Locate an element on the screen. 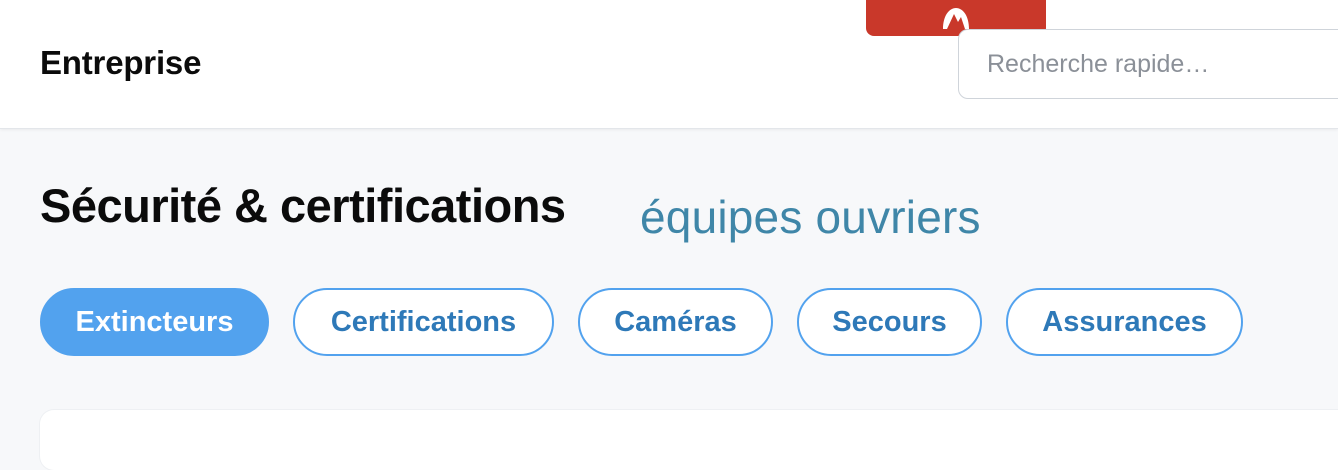  tab-secours: Secours is located at coordinates (889, 322).